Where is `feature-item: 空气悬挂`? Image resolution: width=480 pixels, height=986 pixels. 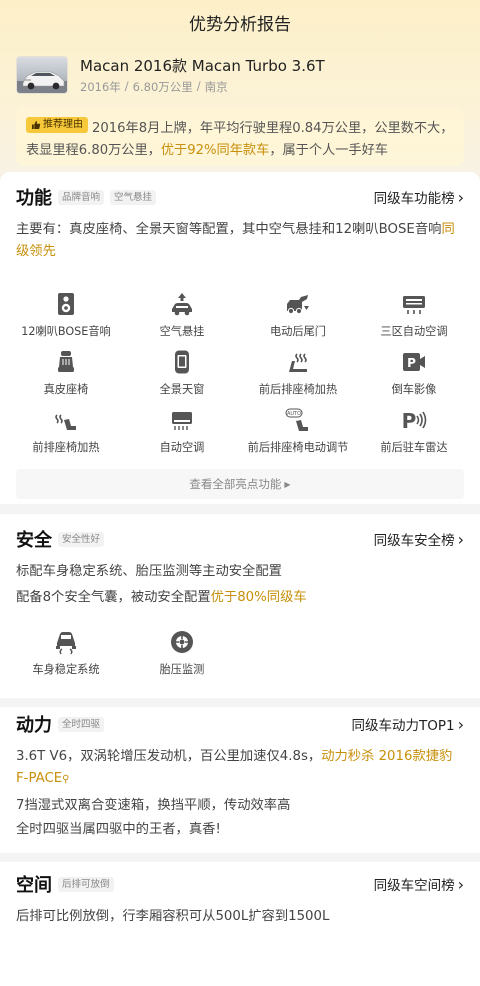
feature-item: 空气悬挂 is located at coordinates (182, 316).